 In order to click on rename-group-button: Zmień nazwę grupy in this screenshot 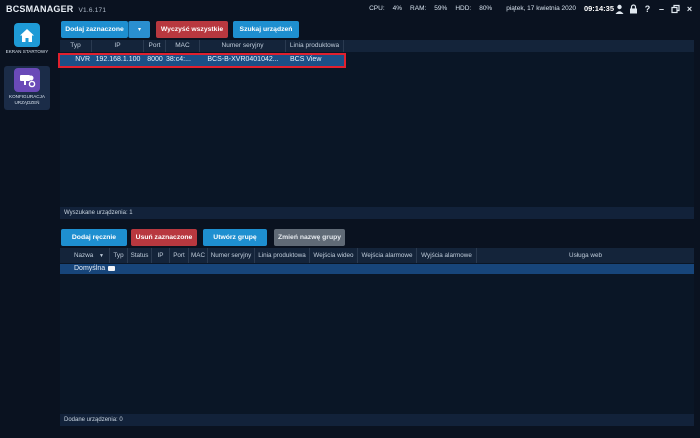, I will do `click(309, 237)`.